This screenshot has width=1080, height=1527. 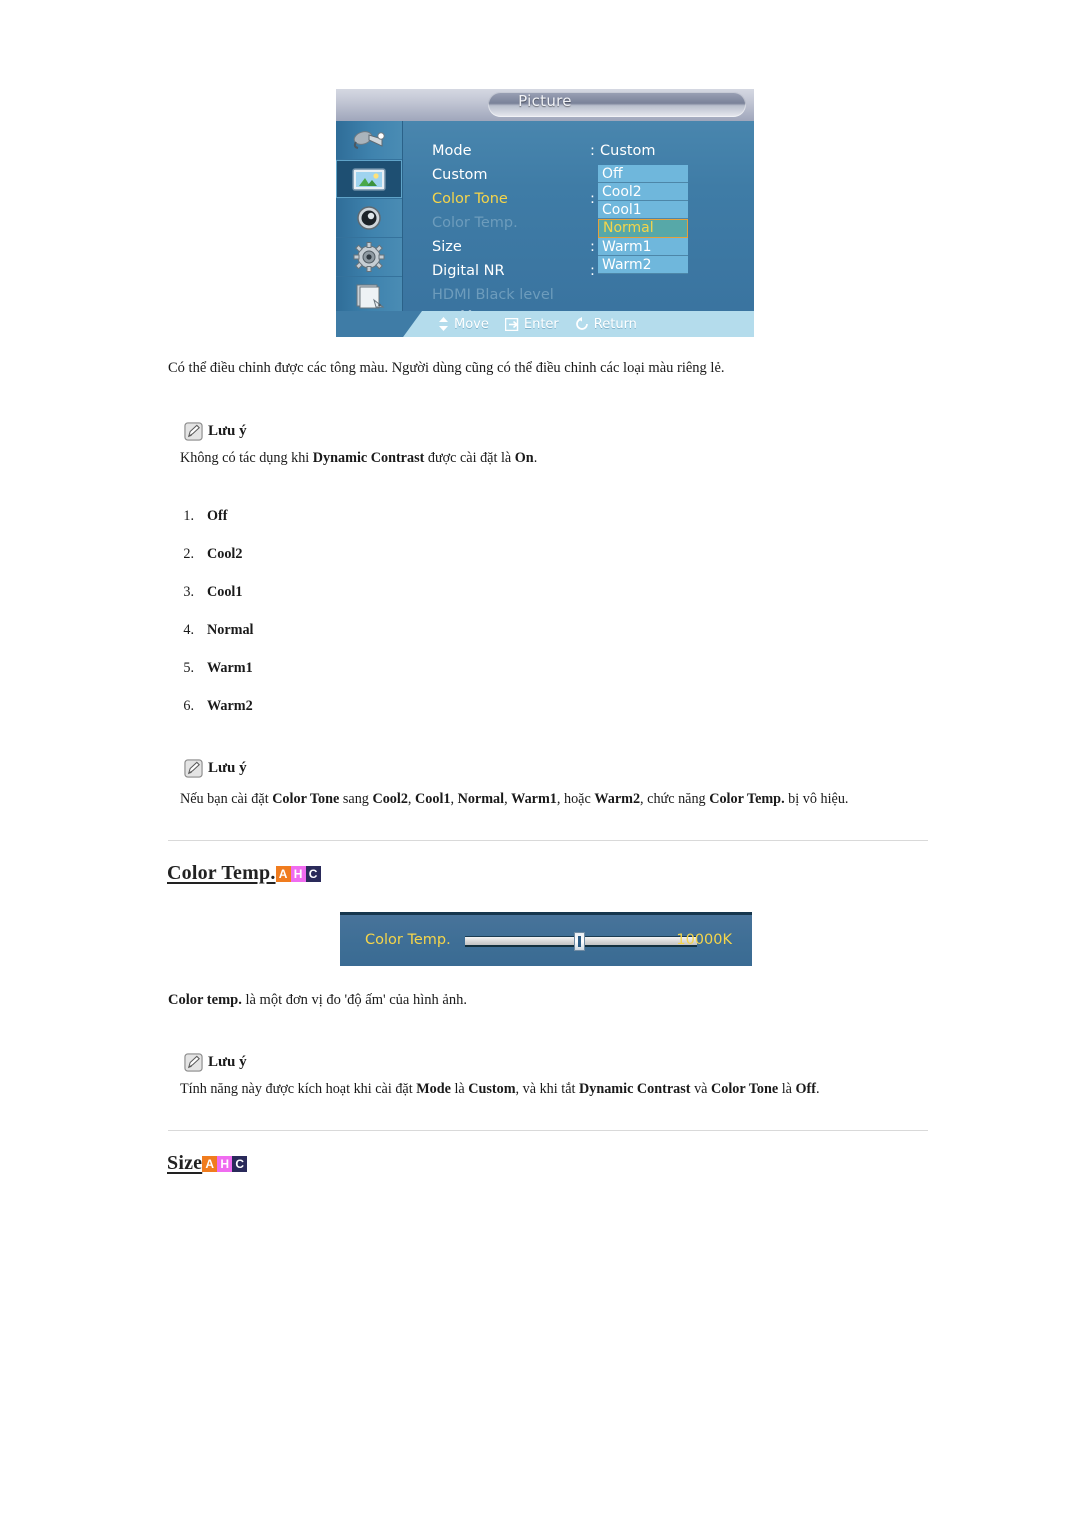 What do you see at coordinates (298, 874) in the screenshot?
I see `heading-color-temp-badges: A H C` at bounding box center [298, 874].